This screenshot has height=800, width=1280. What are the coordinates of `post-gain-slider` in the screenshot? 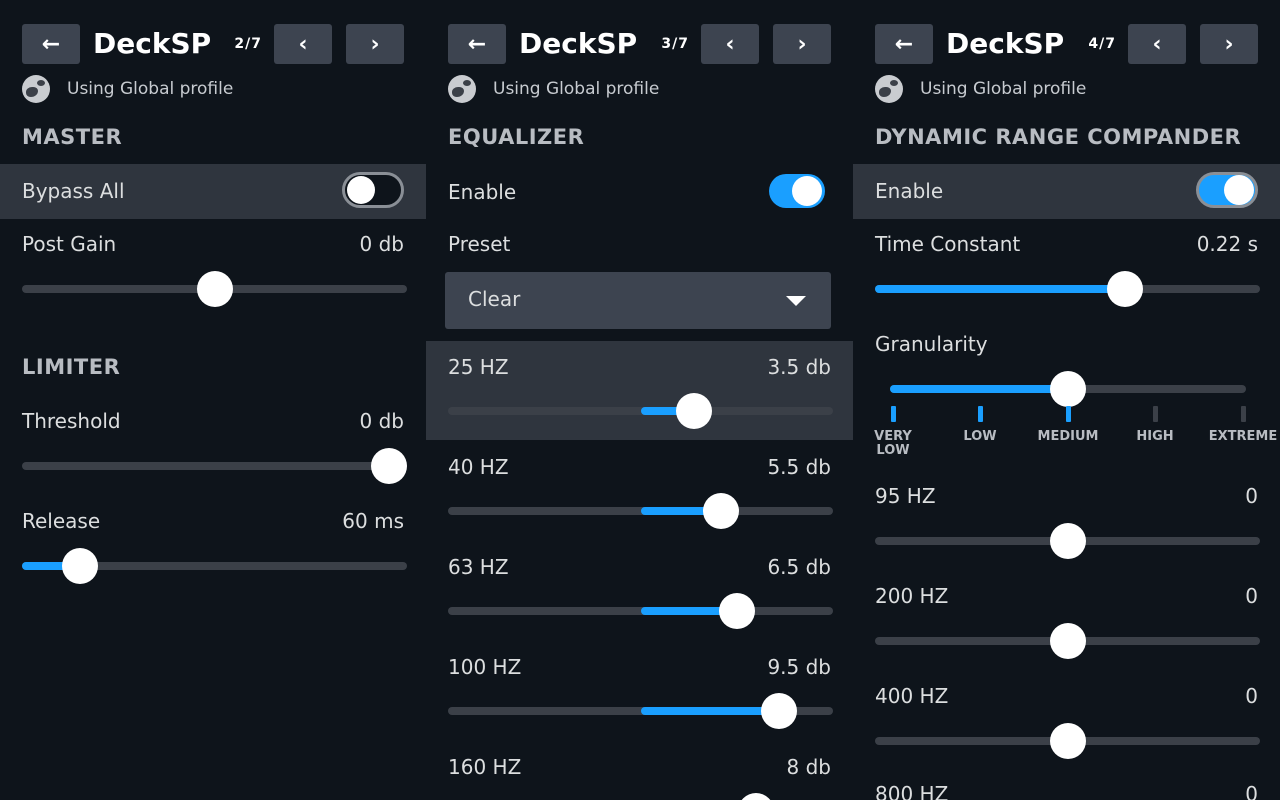 It's located at (214, 289).